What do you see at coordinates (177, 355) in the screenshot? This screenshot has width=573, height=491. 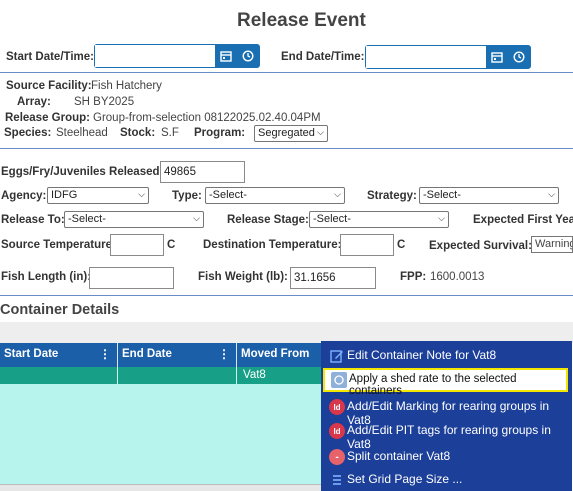 I see `column-header-end-date: End Date ⋮` at bounding box center [177, 355].